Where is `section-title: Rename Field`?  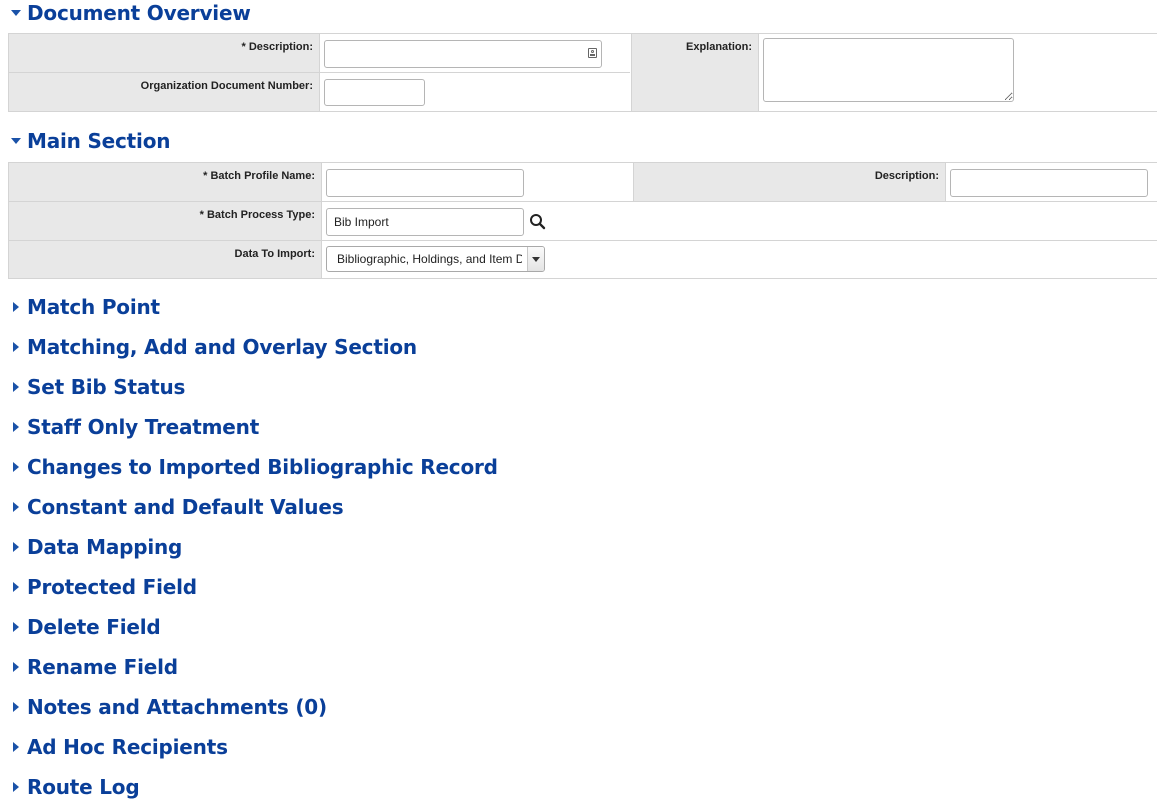 section-title: Rename Field is located at coordinates (102, 667).